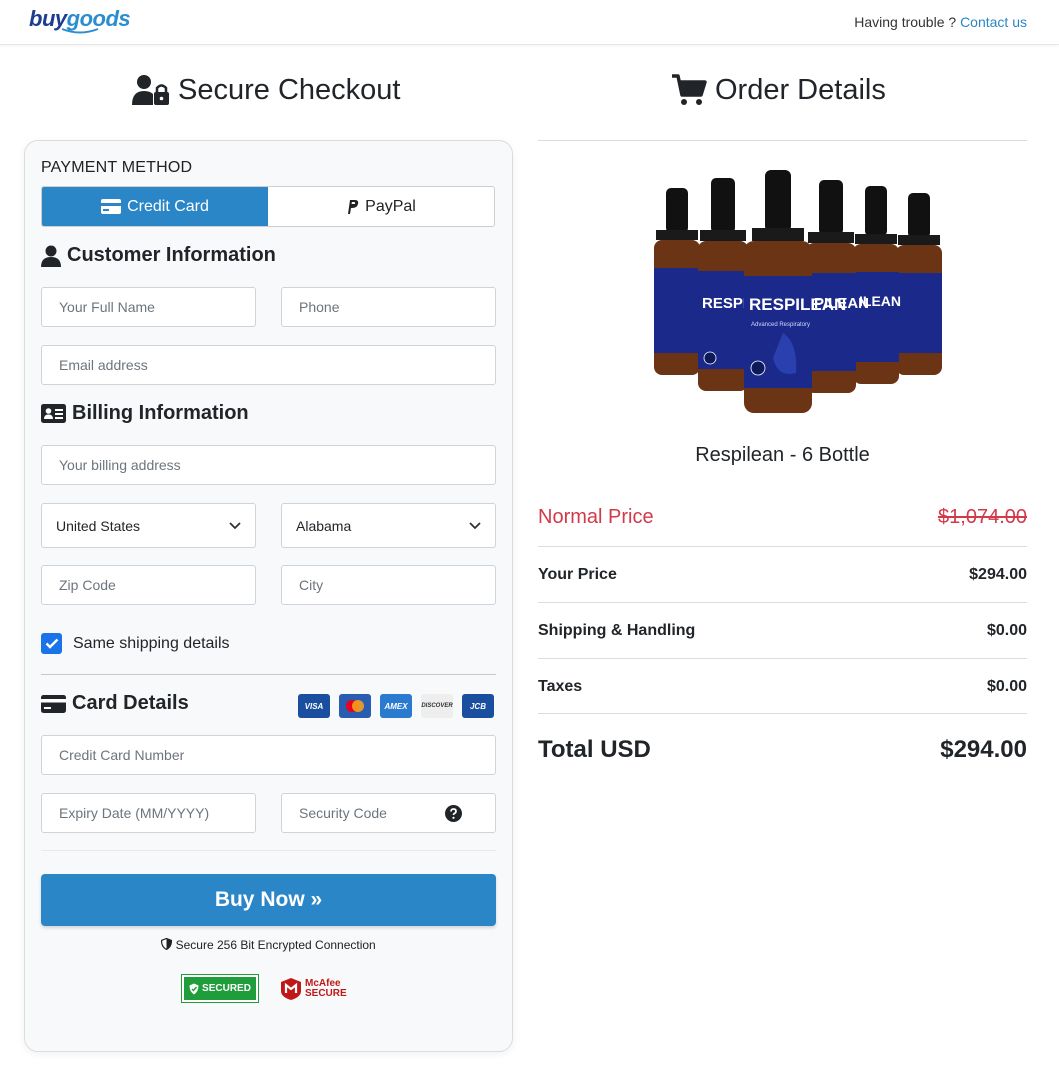 This screenshot has height=1065, width=1059. I want to click on email-placeholder: Email address, so click(103, 365).